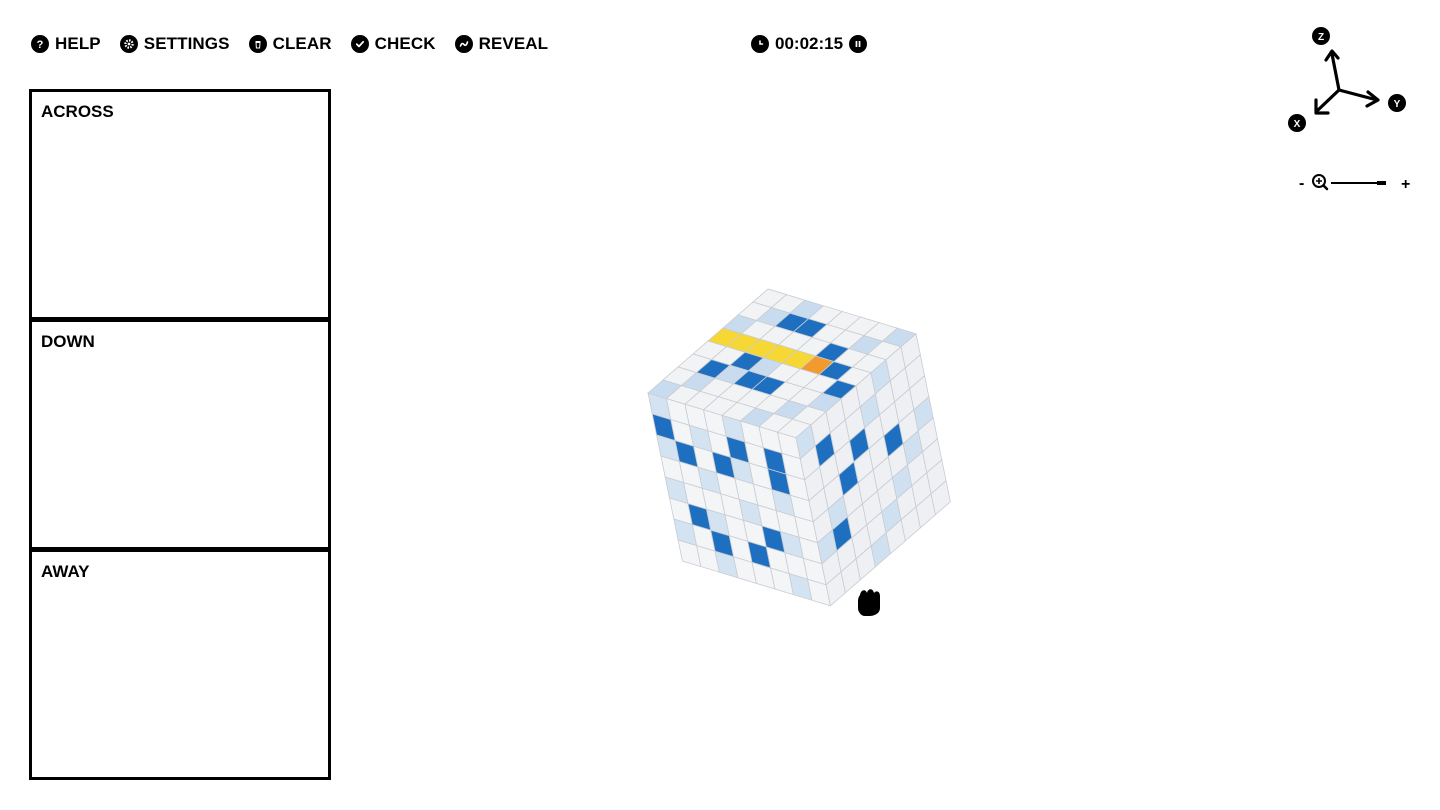 This screenshot has width=1440, height=810. I want to click on zoom-handle, so click(1381, 183).